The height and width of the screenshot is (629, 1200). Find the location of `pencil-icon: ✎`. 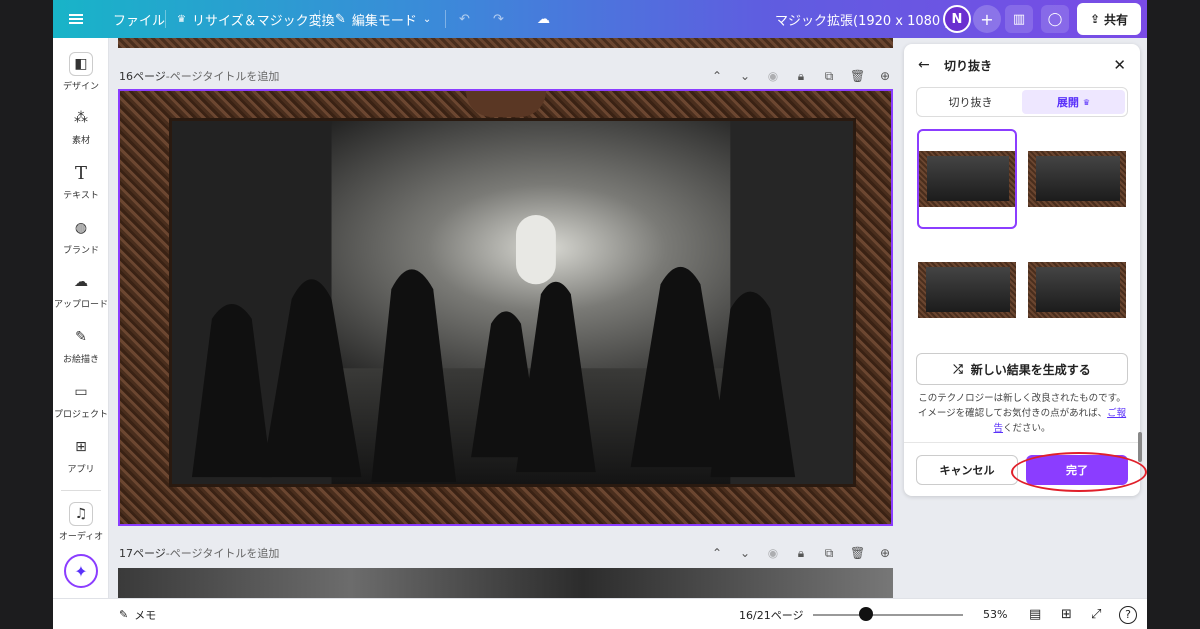

pencil-icon: ✎ is located at coordinates (340, 19).